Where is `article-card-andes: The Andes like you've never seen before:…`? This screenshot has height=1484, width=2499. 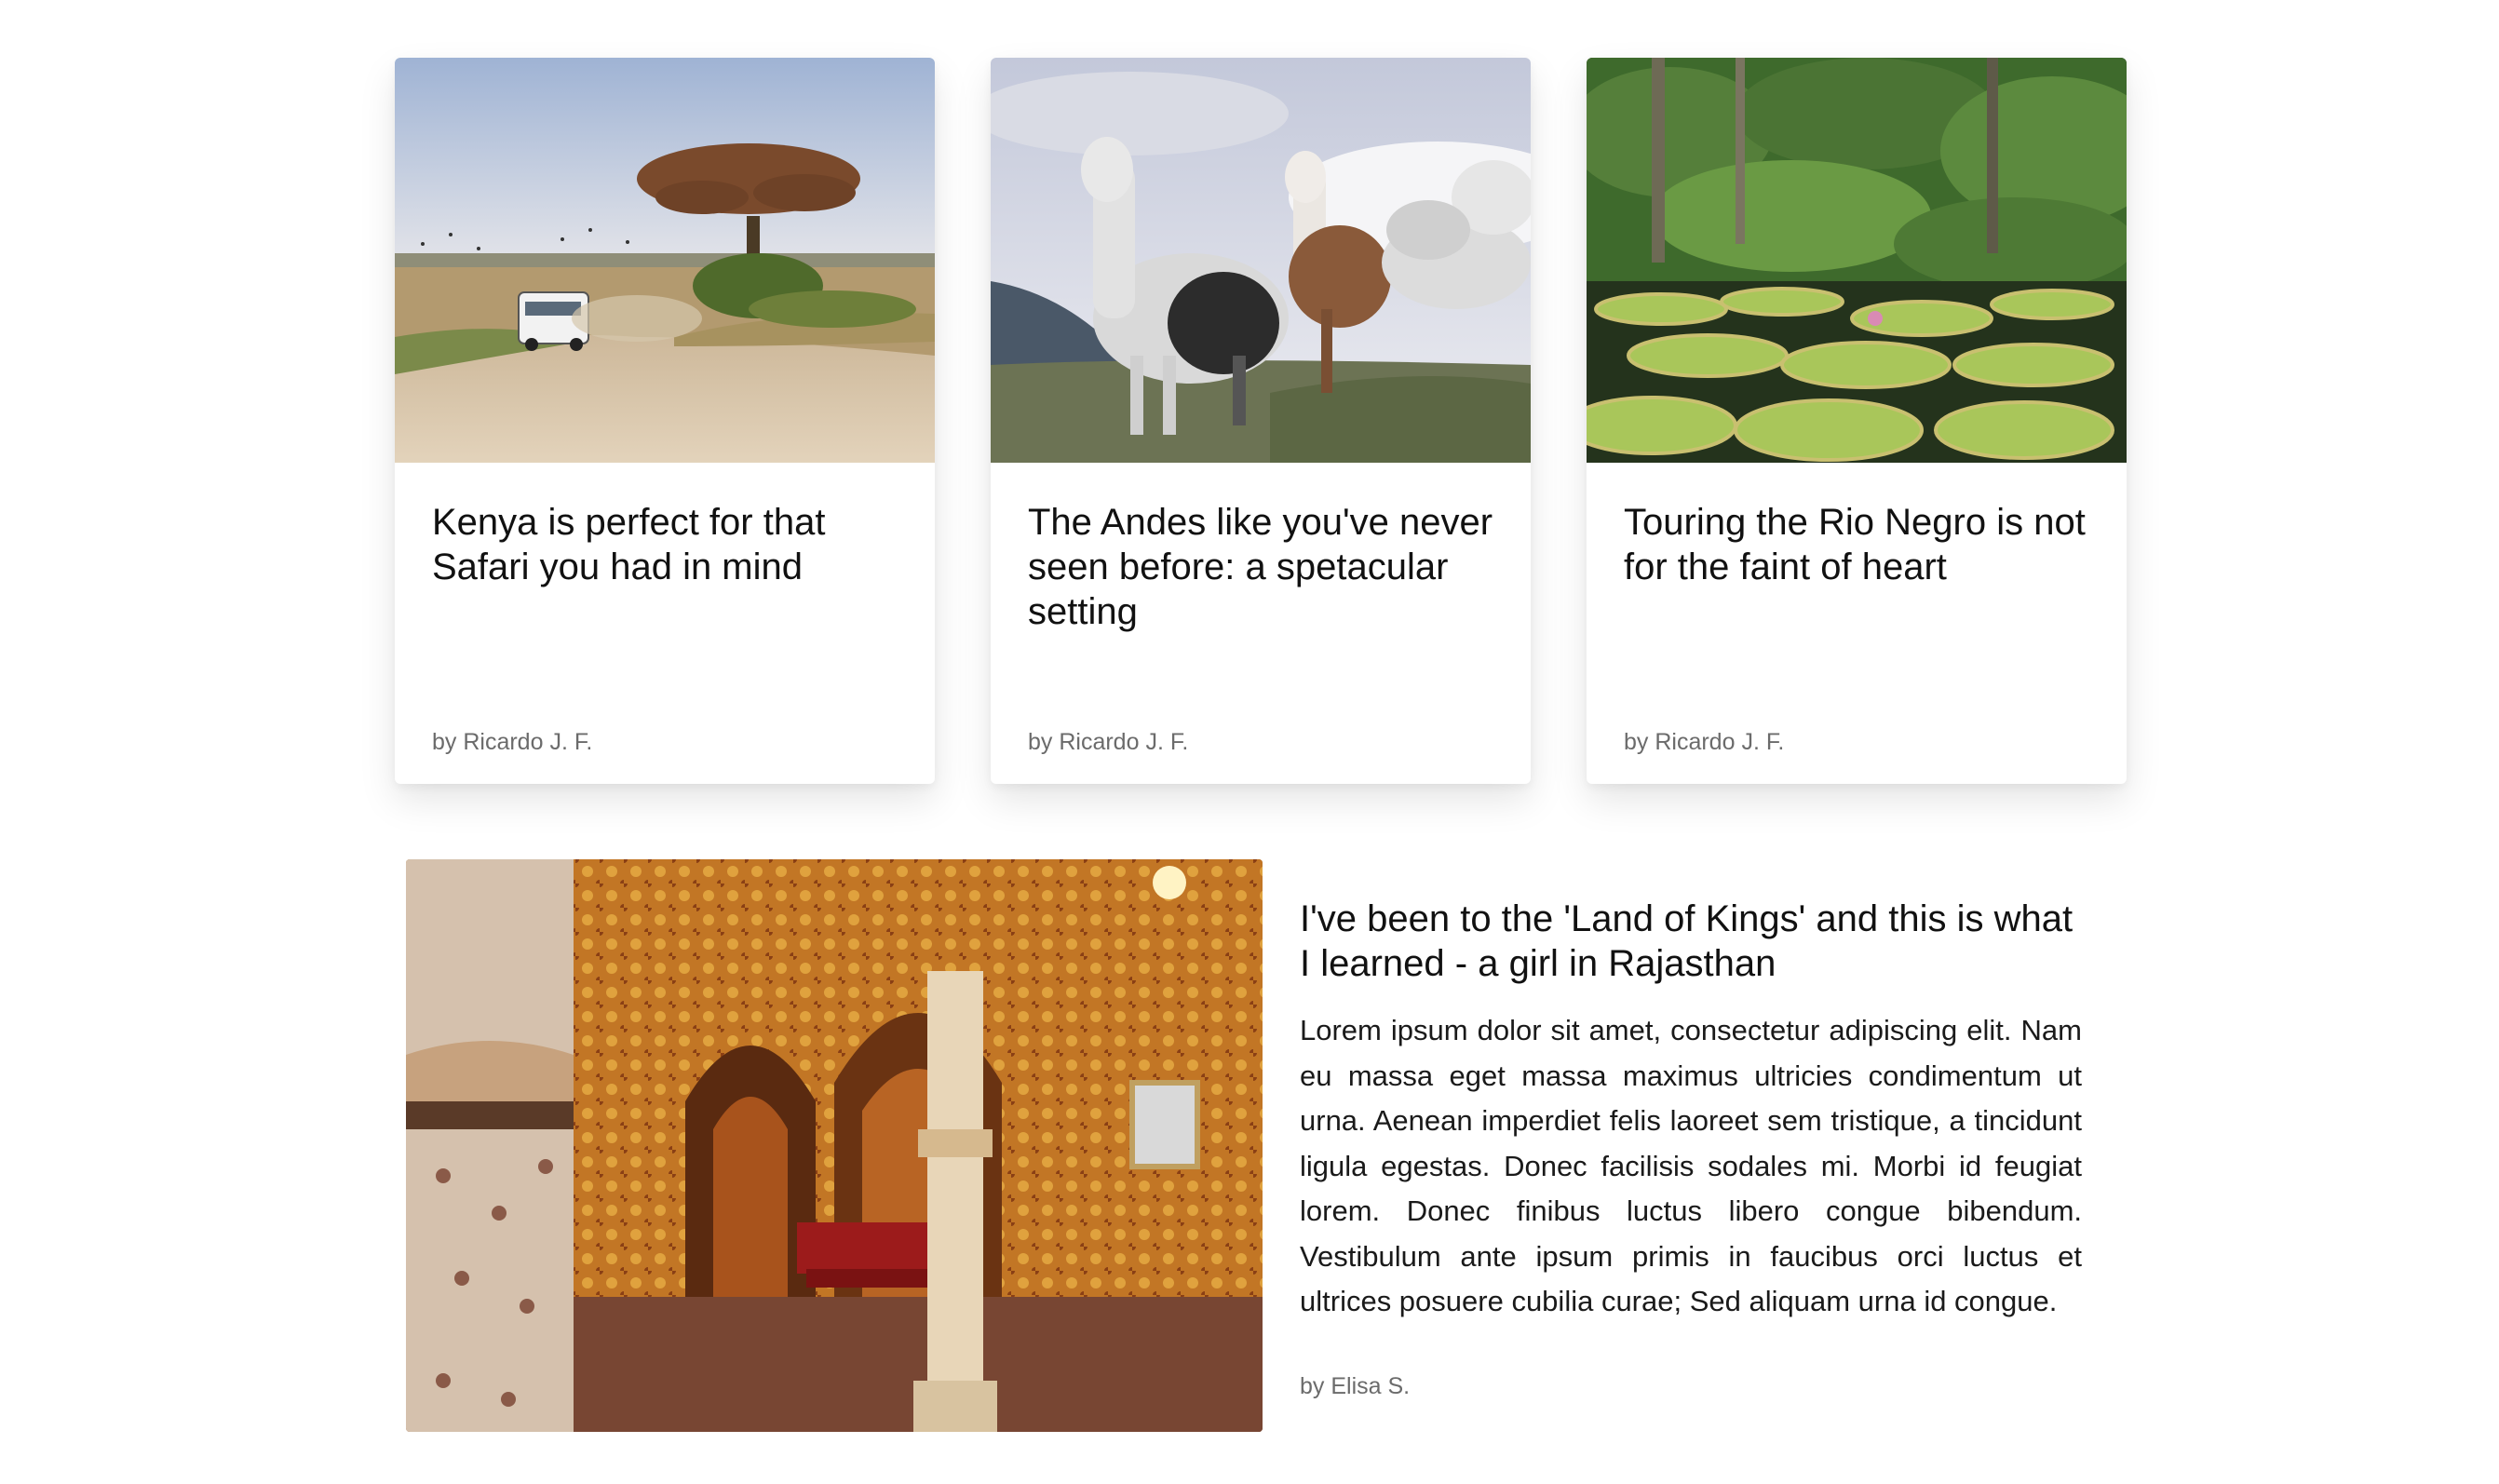 article-card-andes: The Andes like you've never seen before:… is located at coordinates (1261, 421).